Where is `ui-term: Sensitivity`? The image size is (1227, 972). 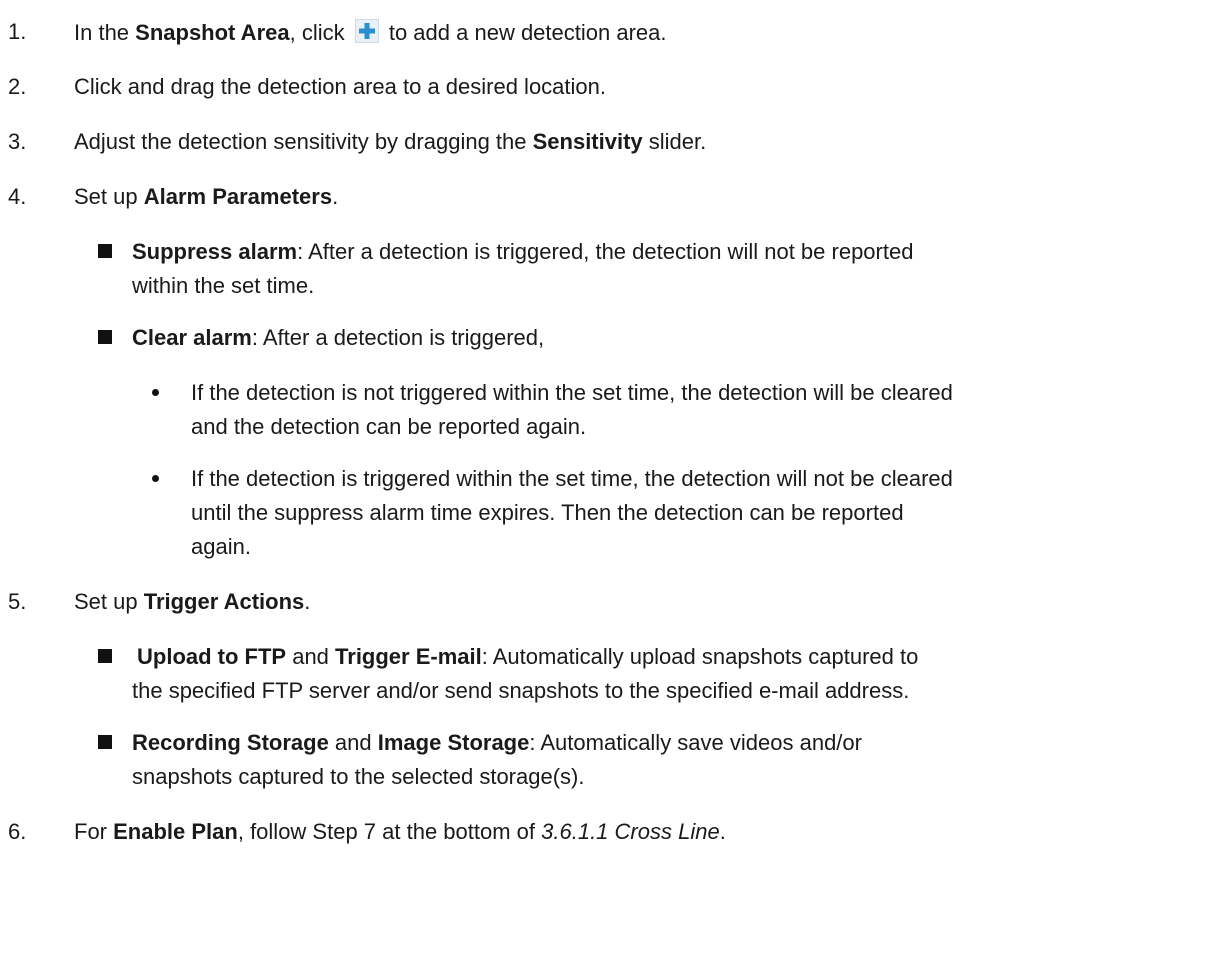 ui-term: Sensitivity is located at coordinates (587, 141).